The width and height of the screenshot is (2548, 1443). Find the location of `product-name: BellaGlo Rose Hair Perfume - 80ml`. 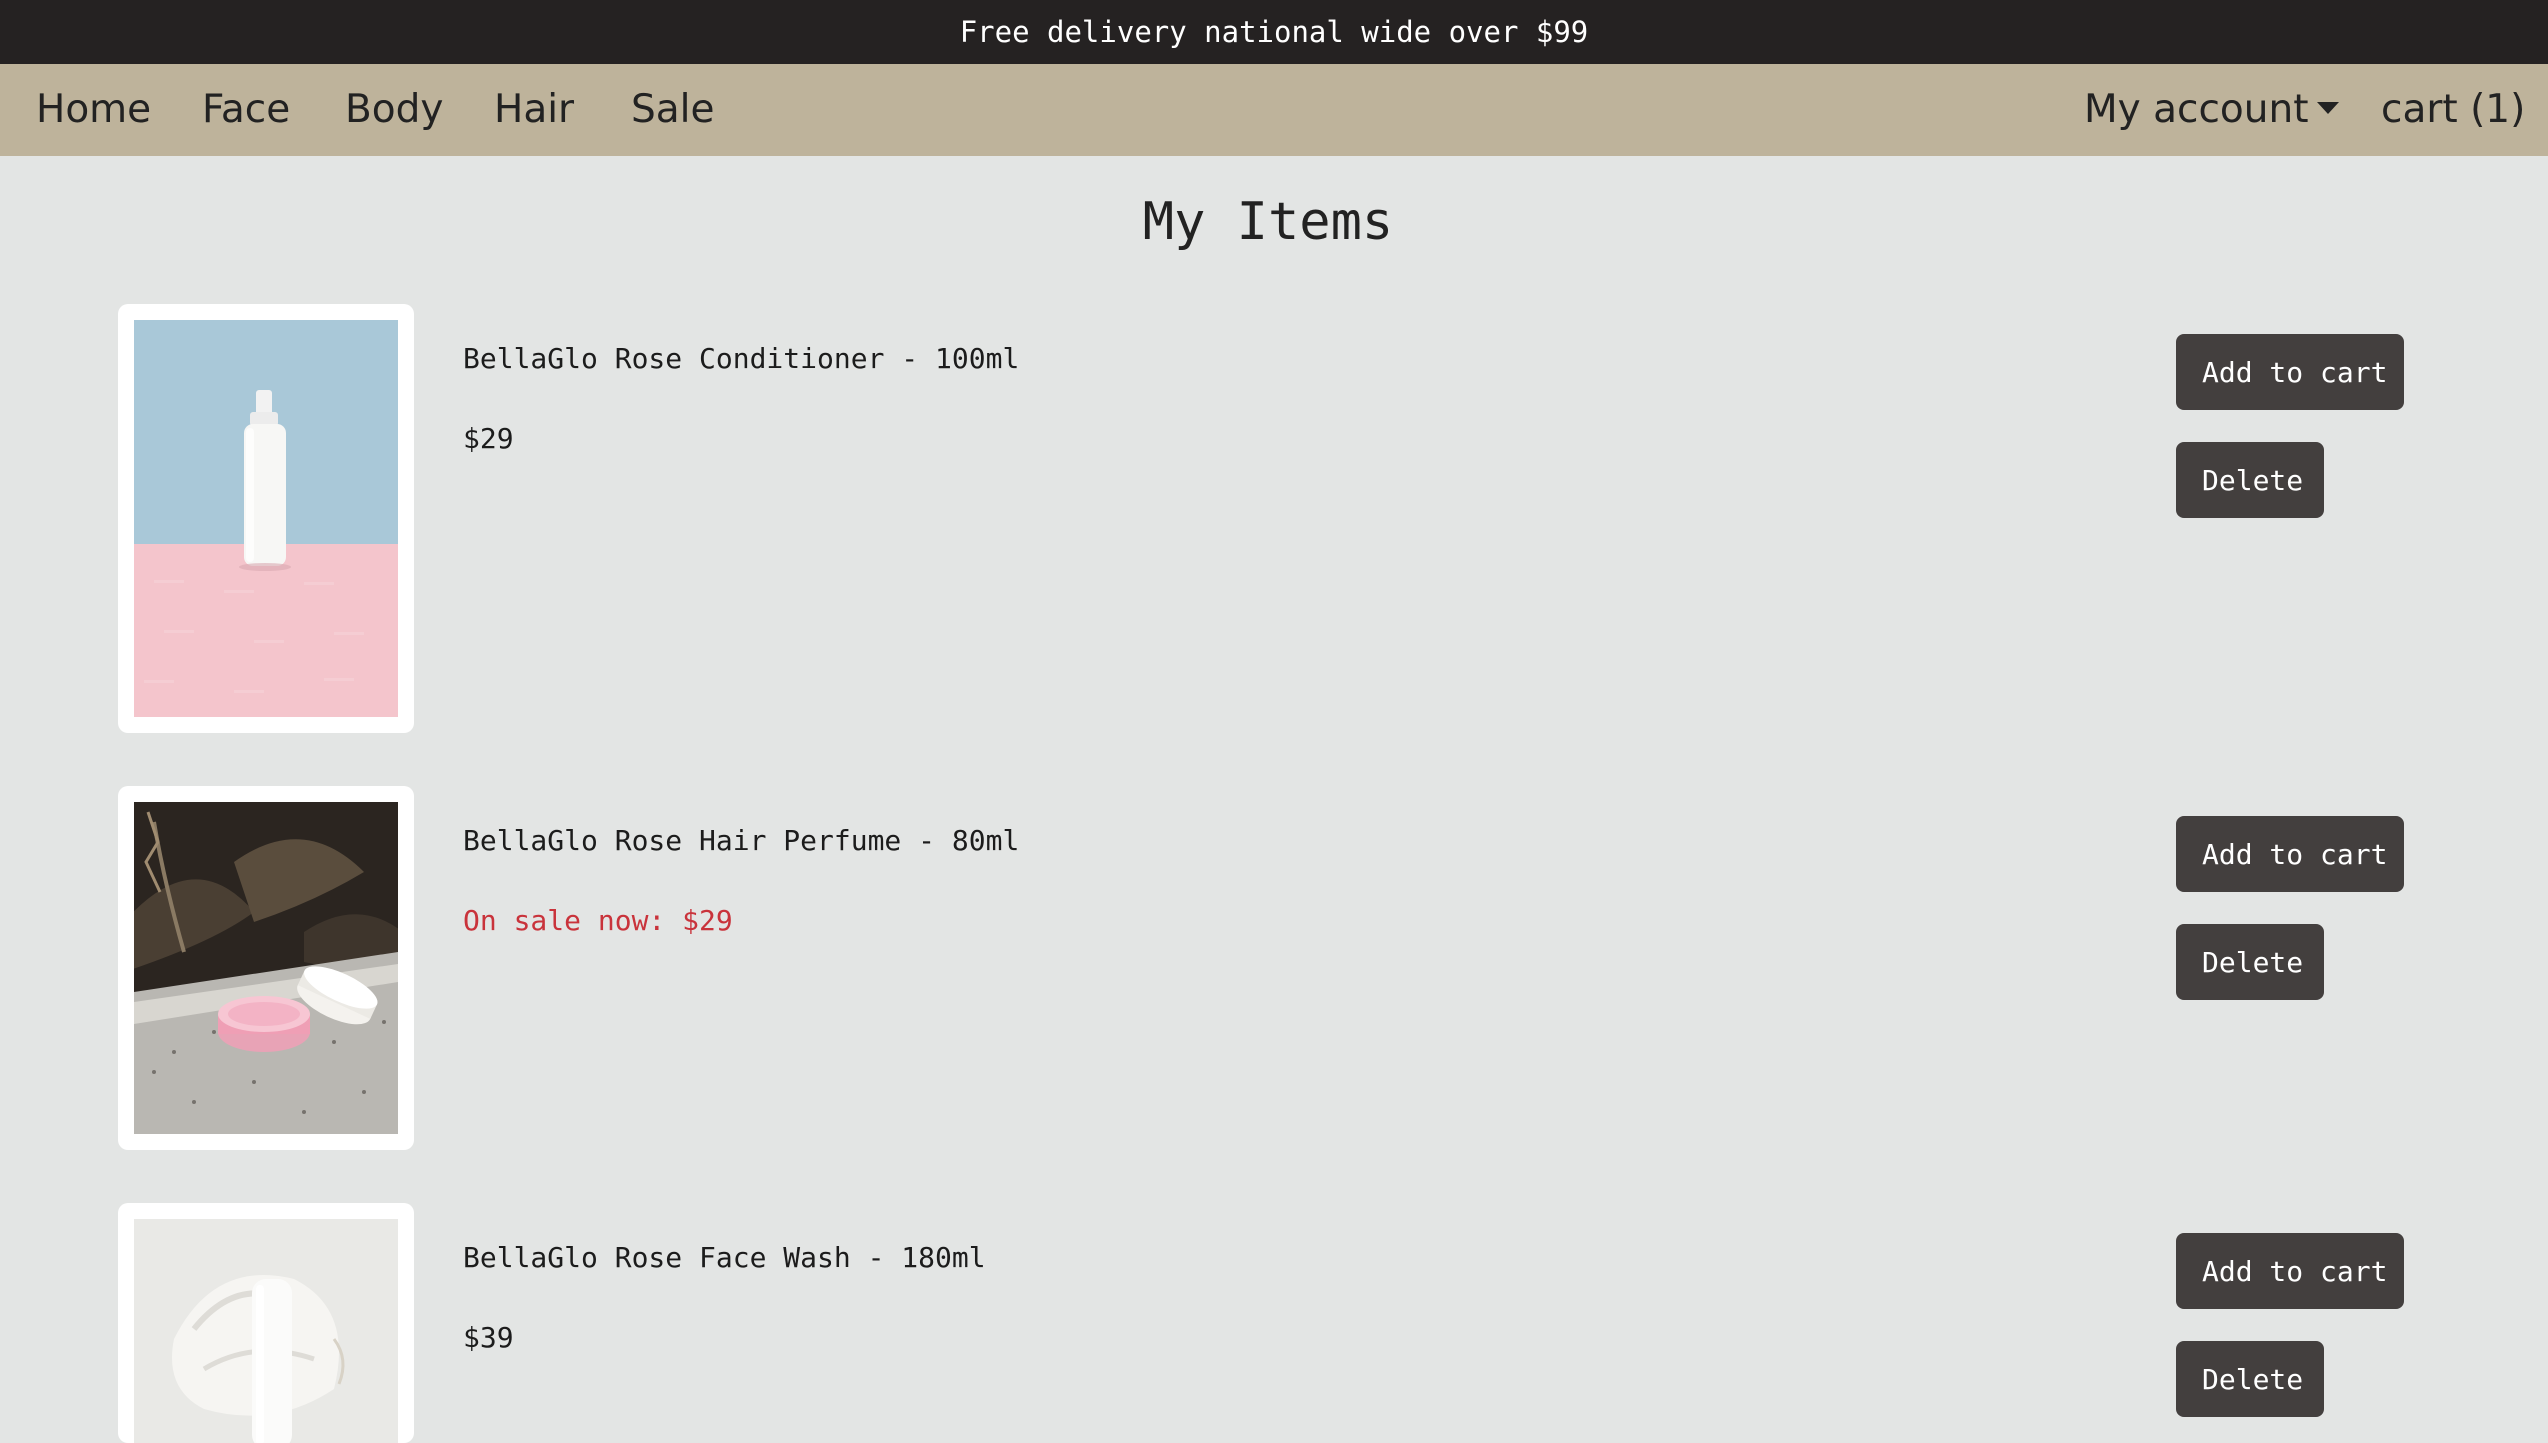

product-name: BellaGlo Rose Hair Perfume - 80ml is located at coordinates (741, 840).